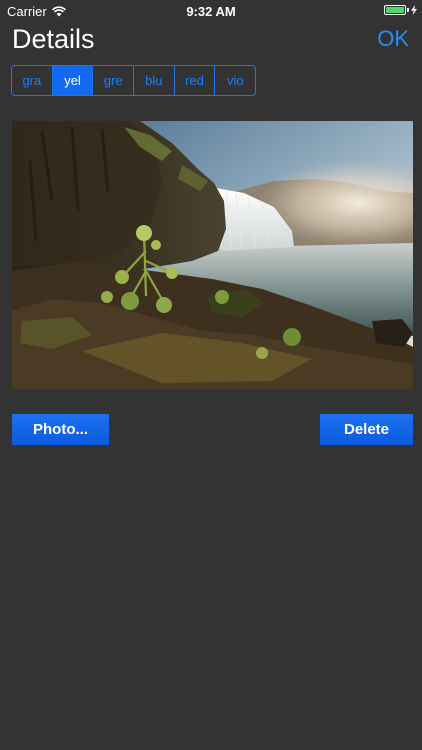 This screenshot has height=750, width=422. I want to click on battery-icon, so click(395, 10).